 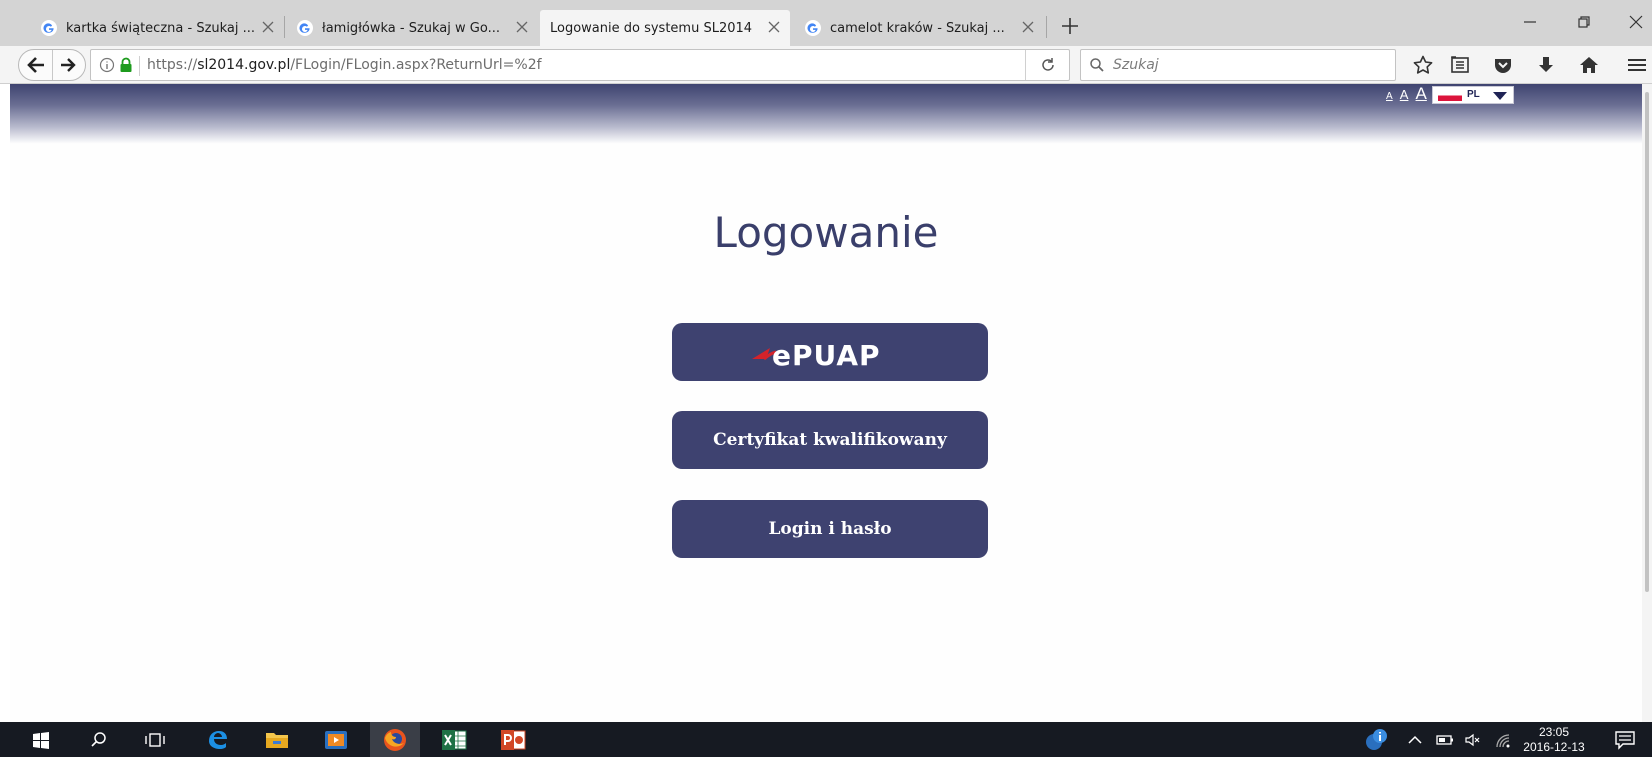 What do you see at coordinates (1460, 65) in the screenshot?
I see `reader-view-icon` at bounding box center [1460, 65].